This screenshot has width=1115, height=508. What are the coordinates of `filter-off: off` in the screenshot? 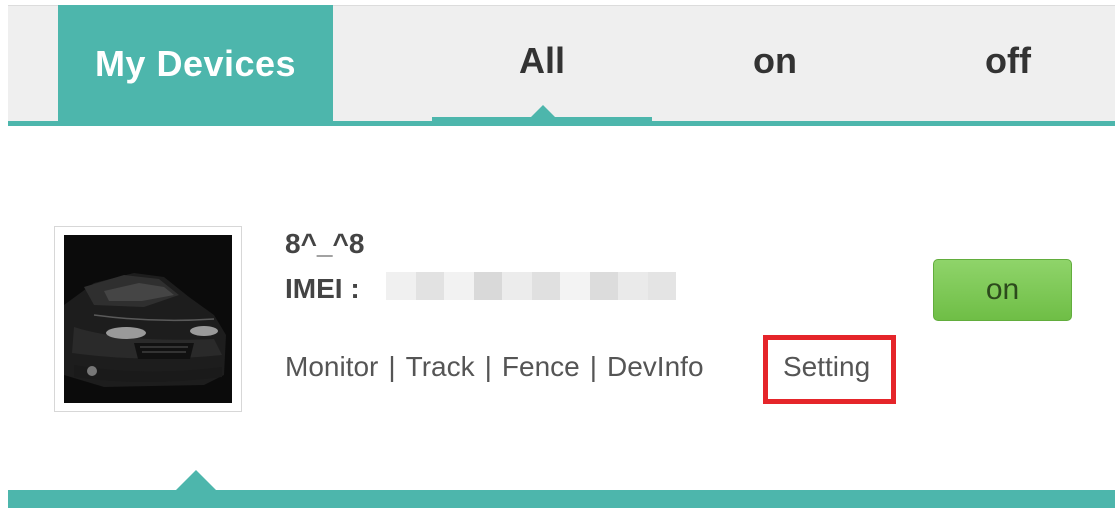 It's located at (1006, 61).